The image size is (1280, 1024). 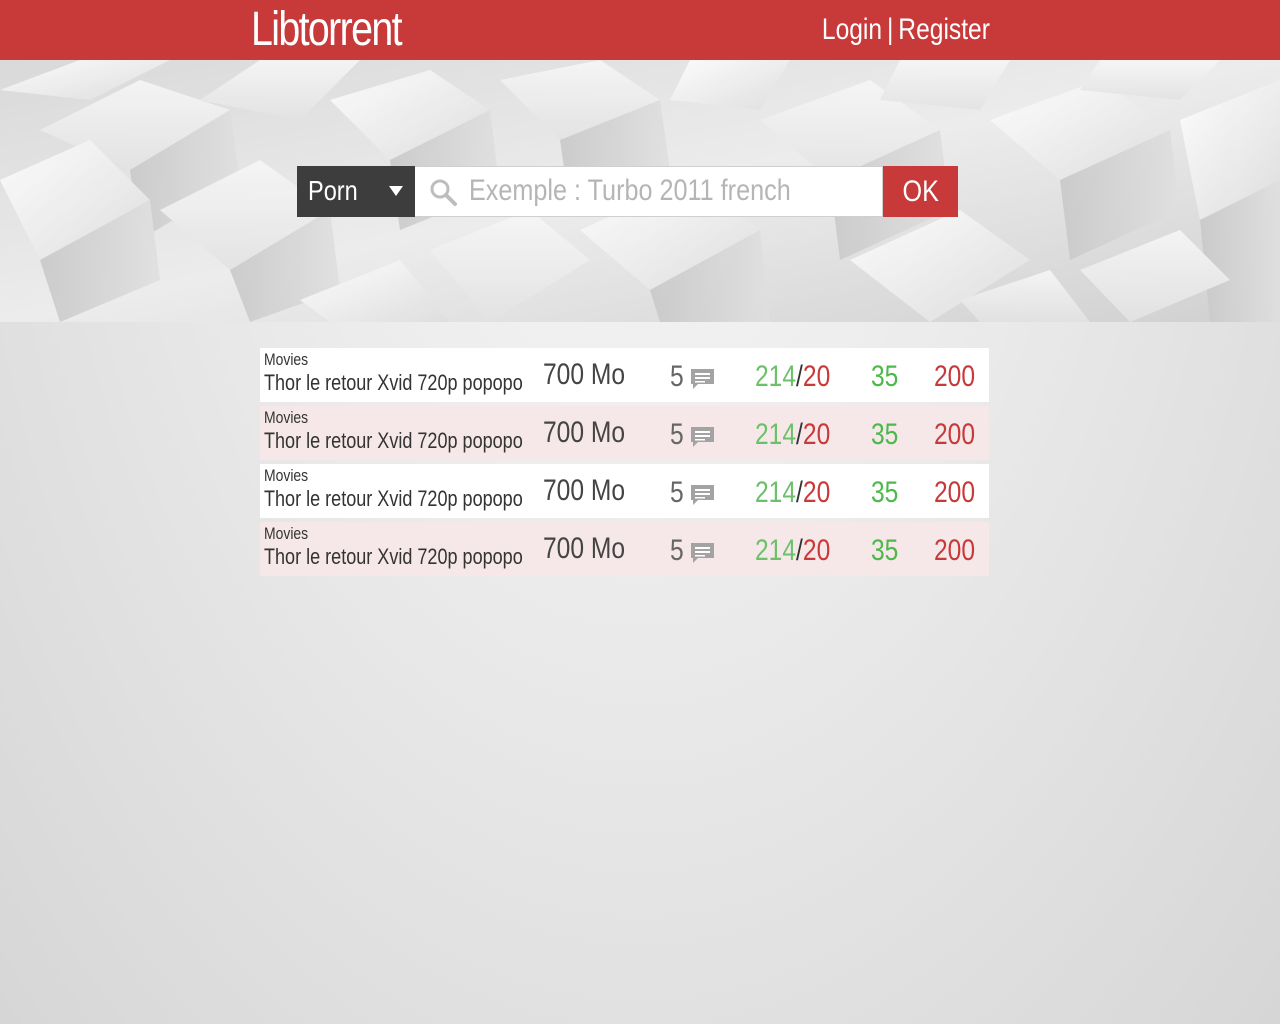 I want to click on search-submit-label: OK, so click(x=920, y=191).